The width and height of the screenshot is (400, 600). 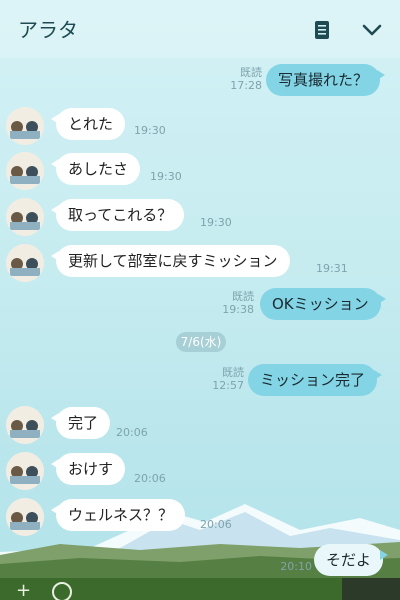 I want to click on message-bubble-outgoing: OKミッション, so click(x=323, y=304).